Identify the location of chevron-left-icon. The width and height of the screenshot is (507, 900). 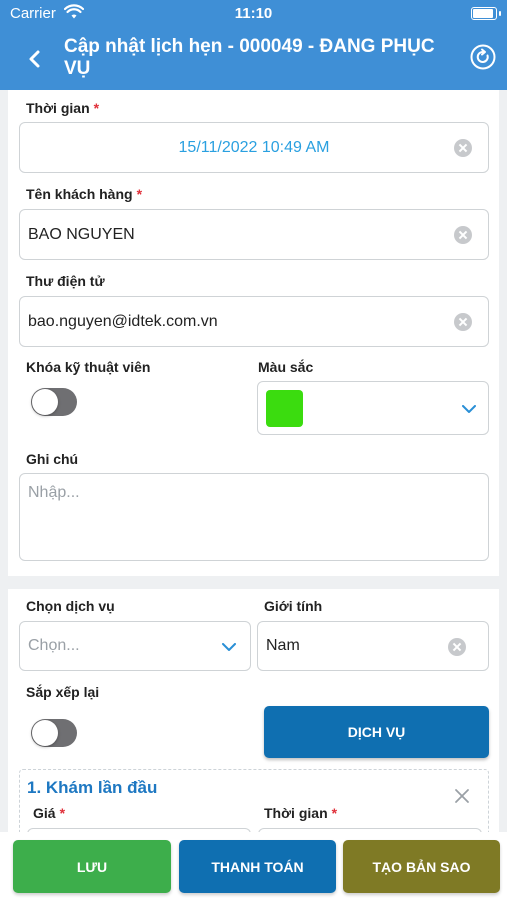
(35, 59).